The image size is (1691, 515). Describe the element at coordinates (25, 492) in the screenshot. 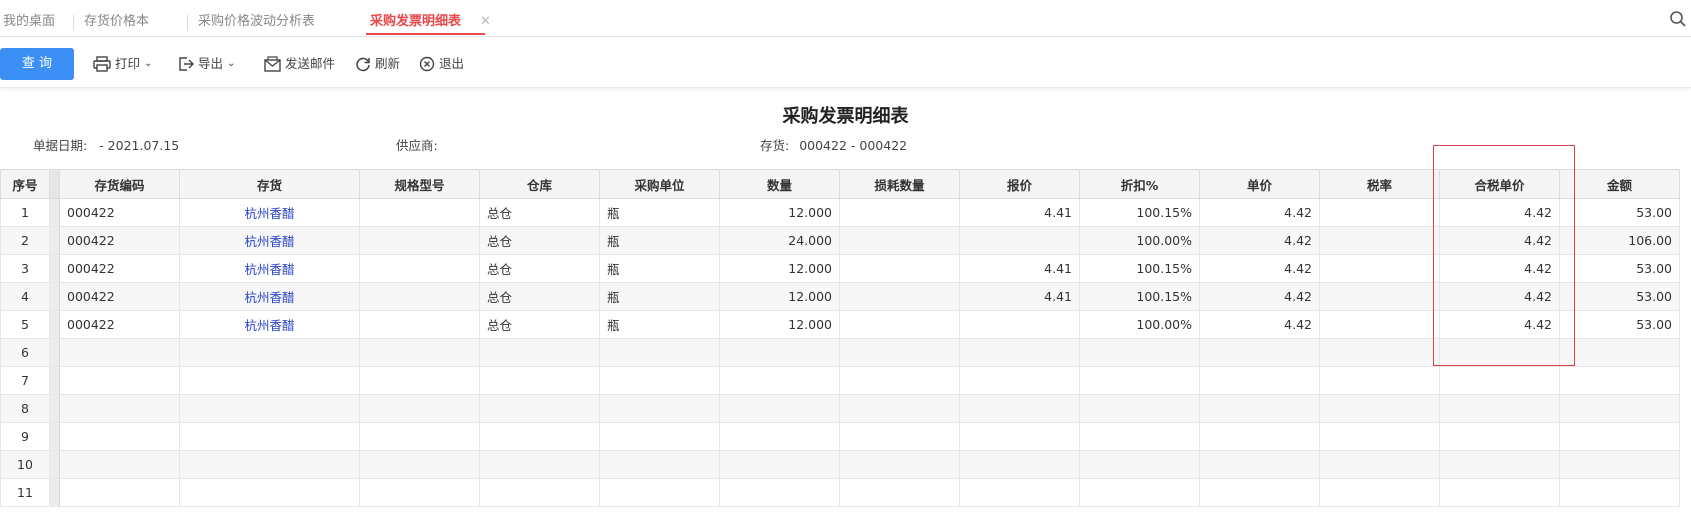

I see `cell-idx: 11` at that location.